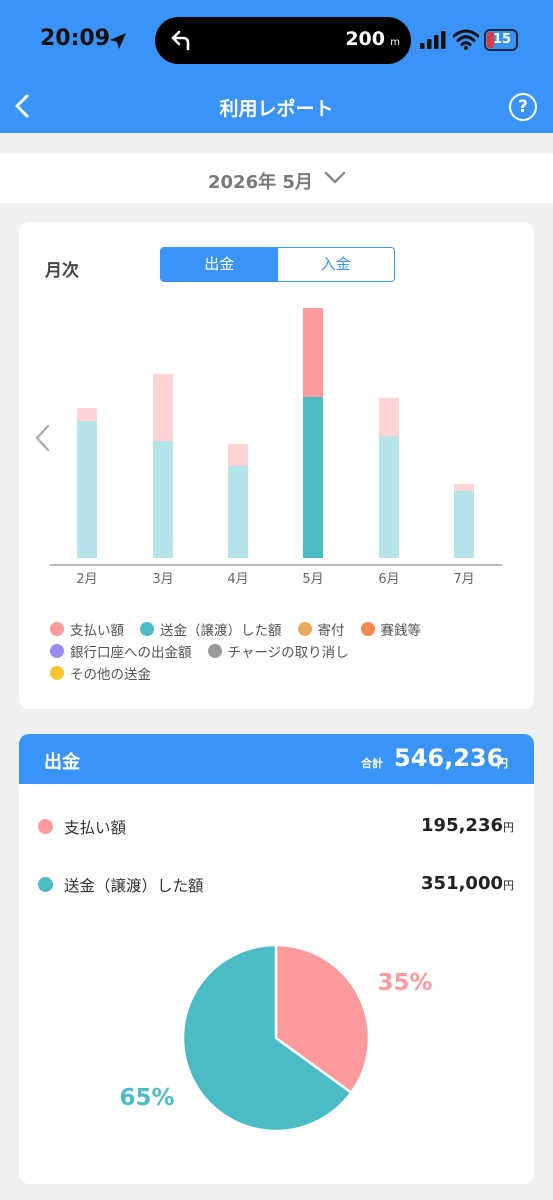  Describe the element at coordinates (508, 827) in the screenshot. I see `payment-currency: 円` at that location.